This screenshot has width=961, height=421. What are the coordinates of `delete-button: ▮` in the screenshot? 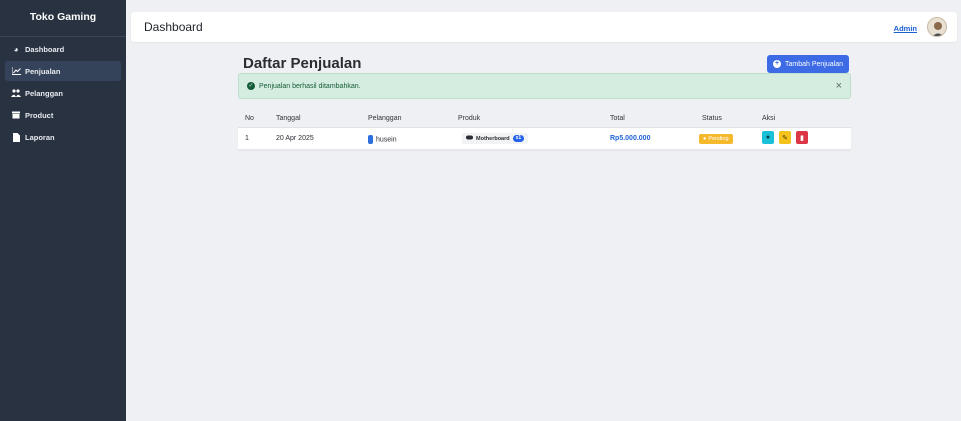 It's located at (802, 137).